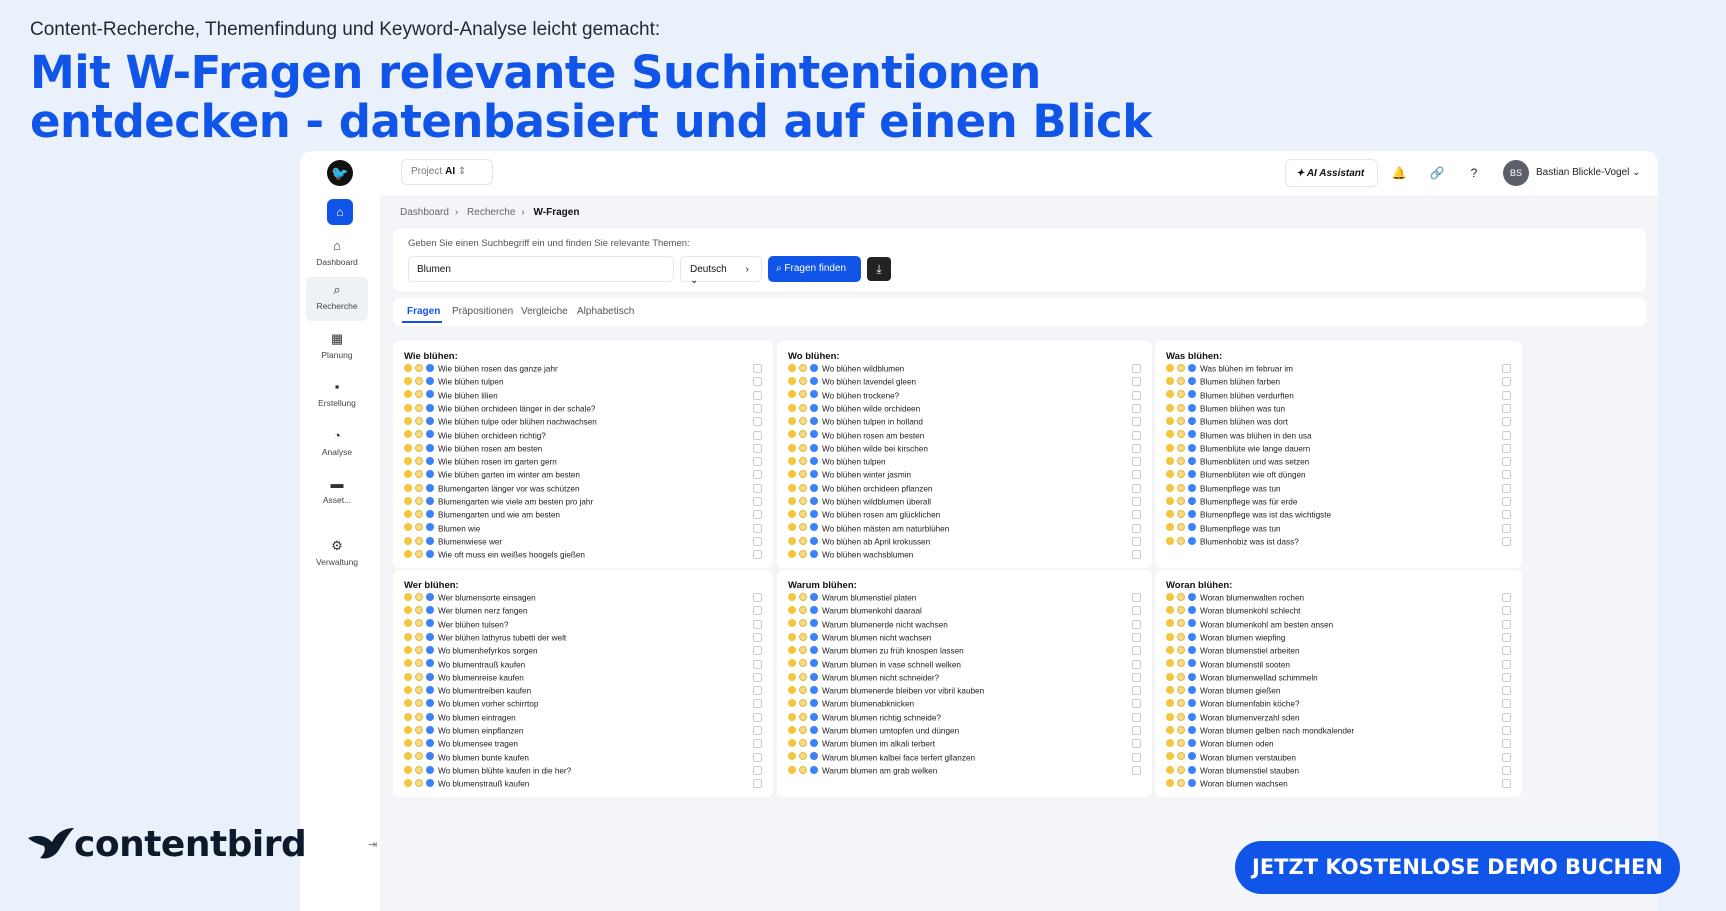 This screenshot has width=1726, height=911. Describe the element at coordinates (1338, 731) in the screenshot. I see `question-row: Woran blumen gelben nach mondkalender` at that location.